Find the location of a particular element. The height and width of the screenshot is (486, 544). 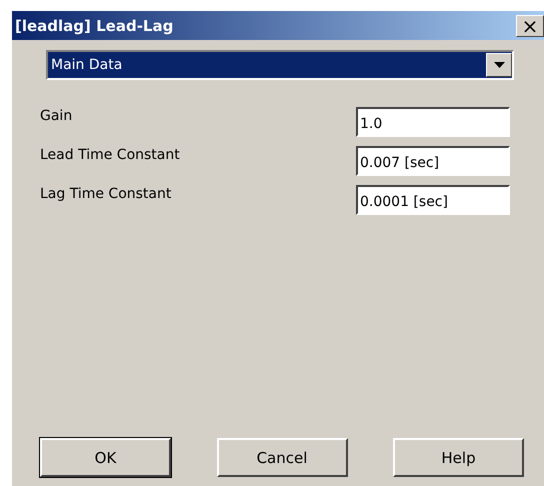

help-button: Help is located at coordinates (458, 457).